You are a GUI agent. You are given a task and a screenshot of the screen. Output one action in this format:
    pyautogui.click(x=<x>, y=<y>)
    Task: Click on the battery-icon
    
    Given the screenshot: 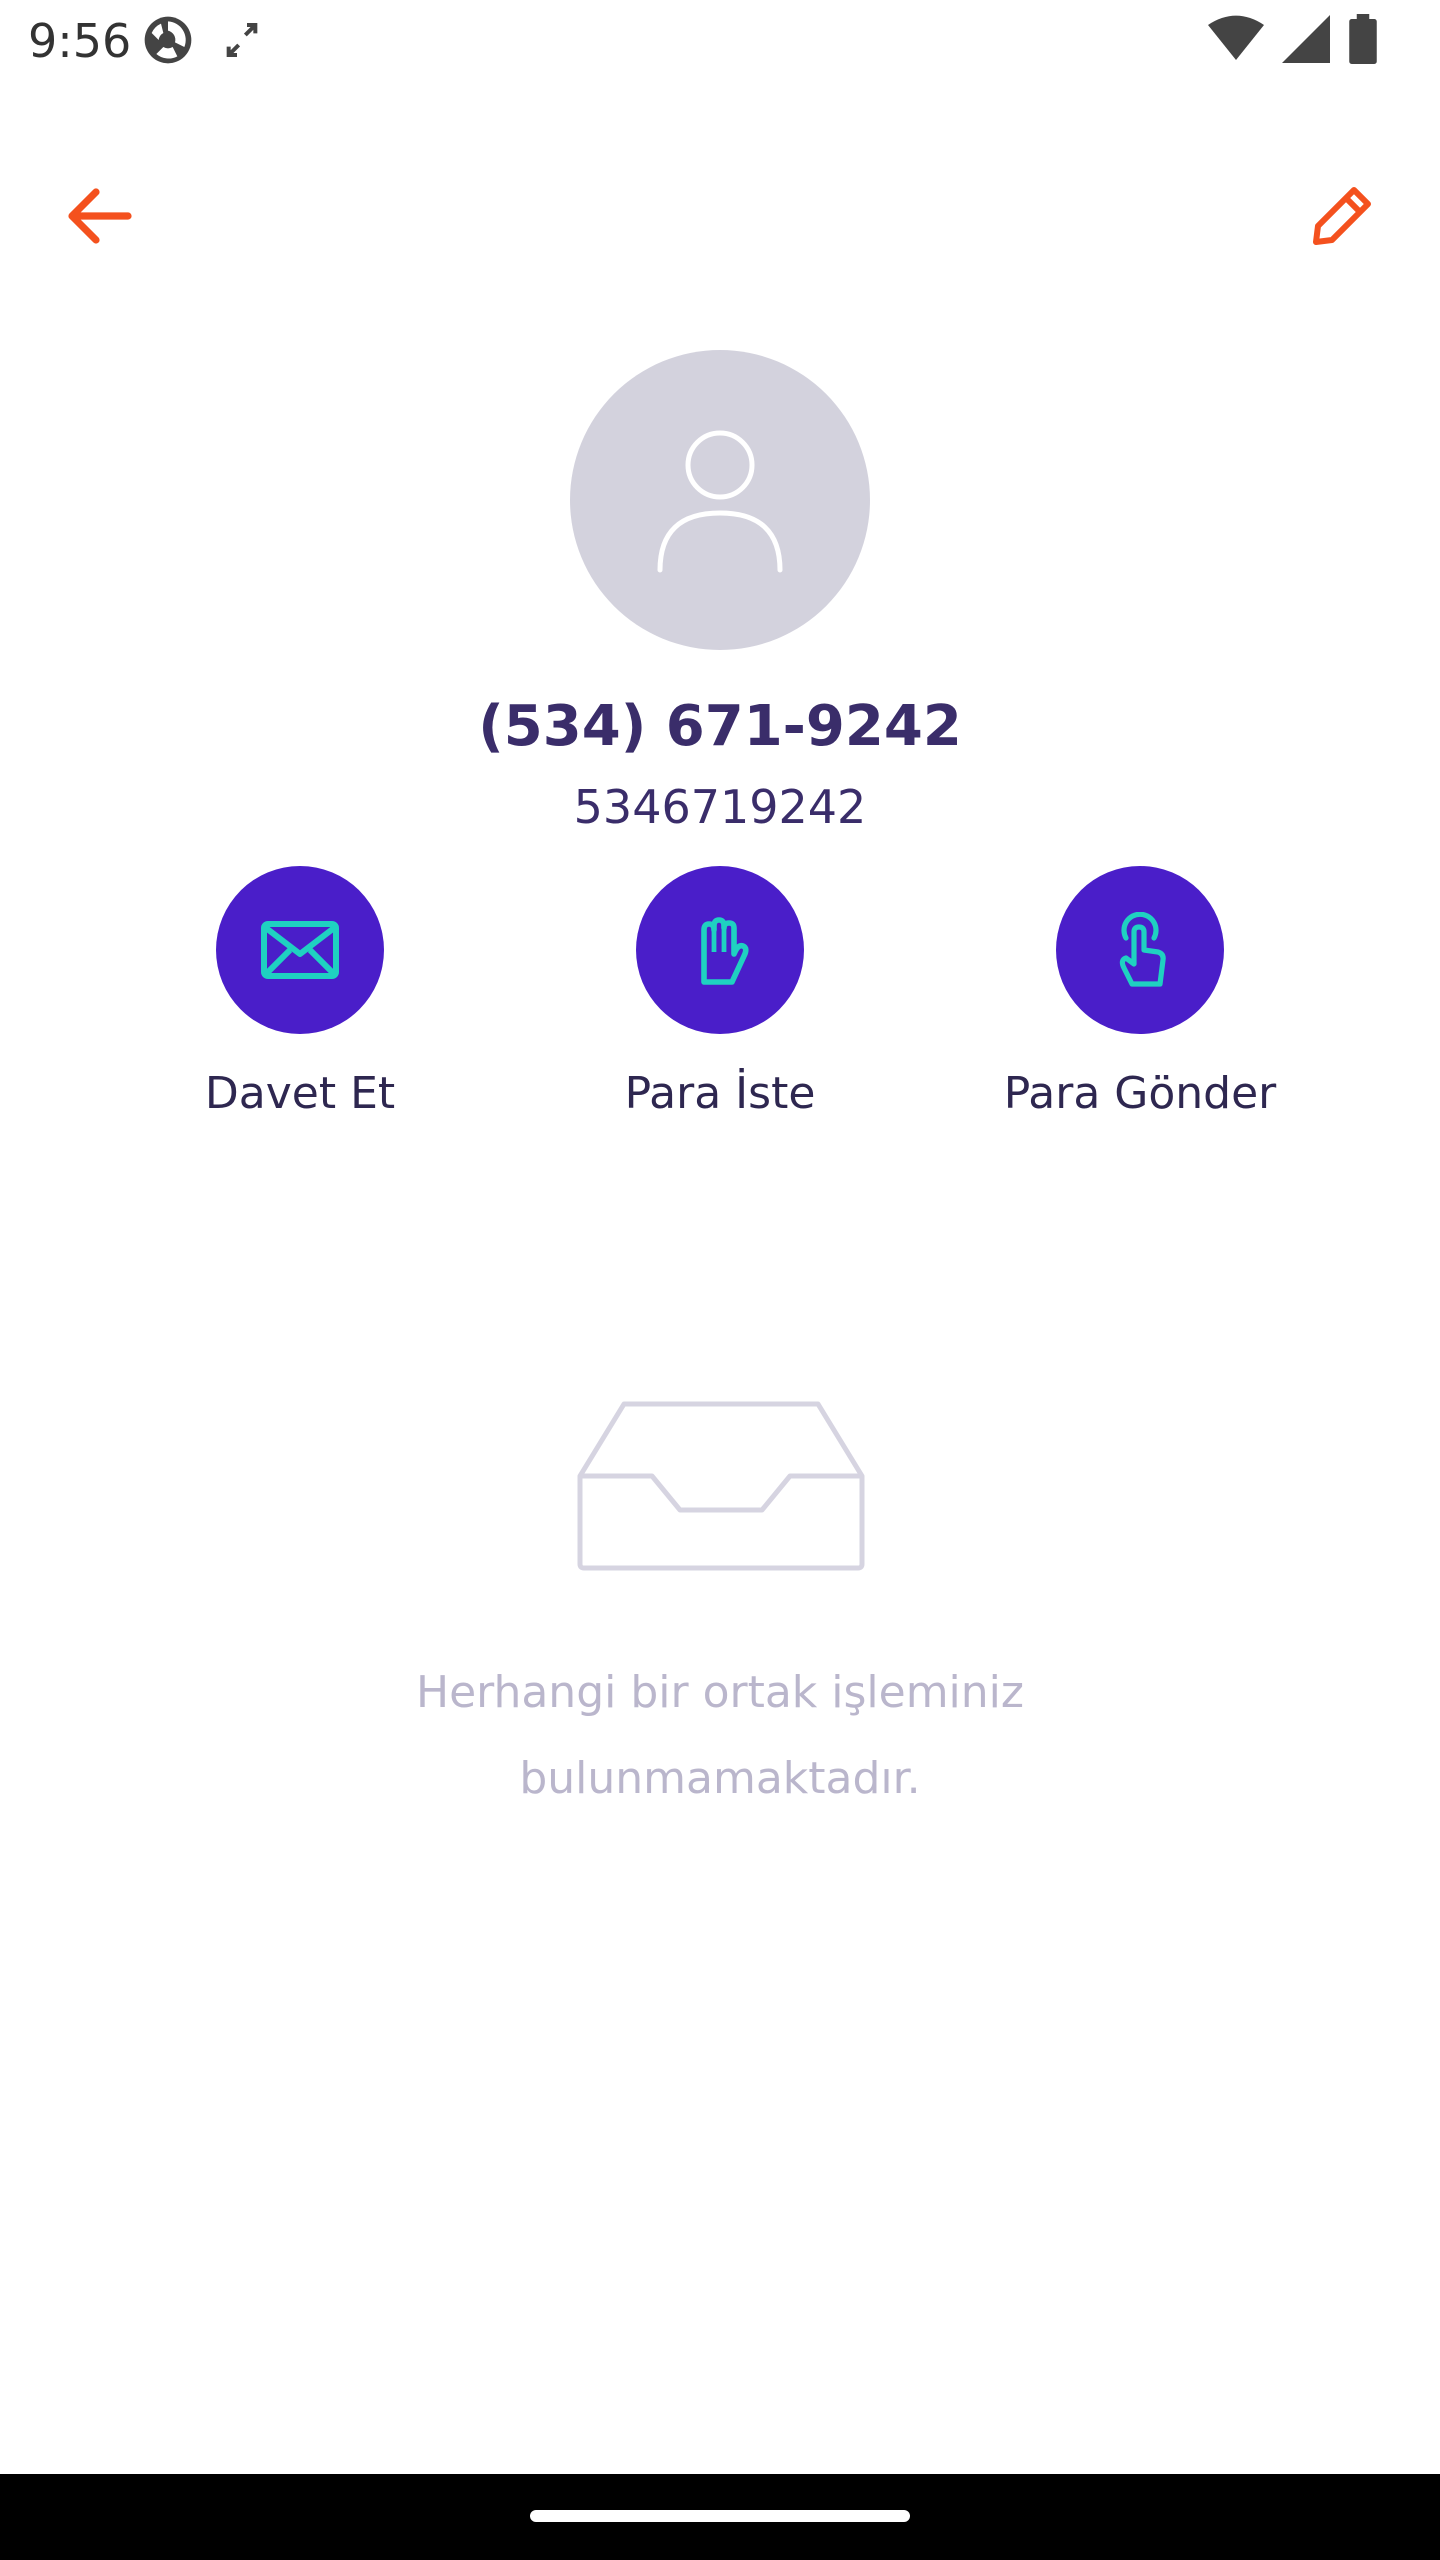 What is the action you would take?
    pyautogui.click(x=1363, y=39)
    